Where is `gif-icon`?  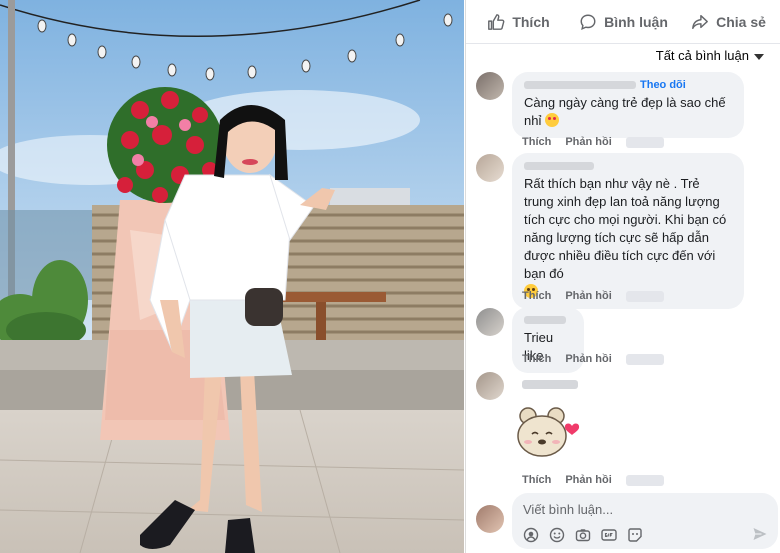 gif-icon is located at coordinates (609, 535).